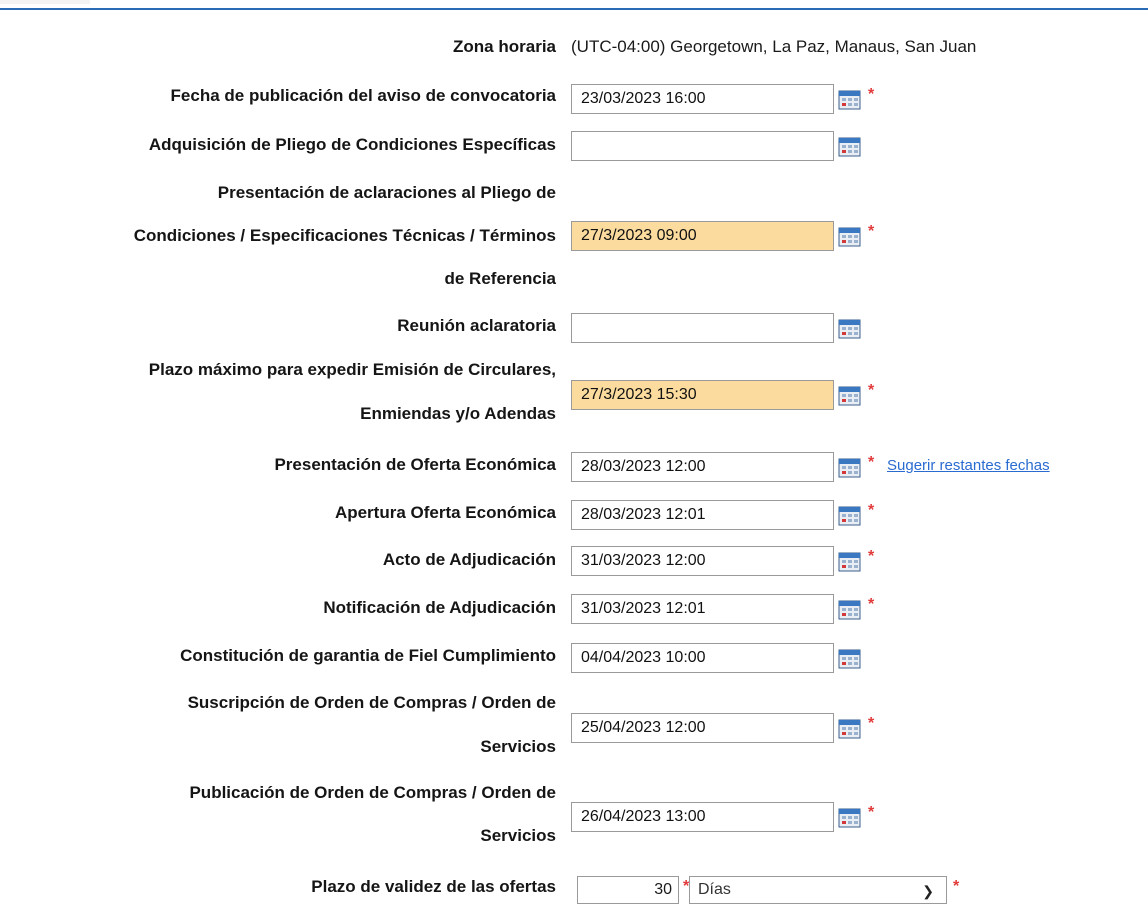 This screenshot has width=1148, height=904. Describe the element at coordinates (45, 2) in the screenshot. I see `section-header-fragment` at that location.